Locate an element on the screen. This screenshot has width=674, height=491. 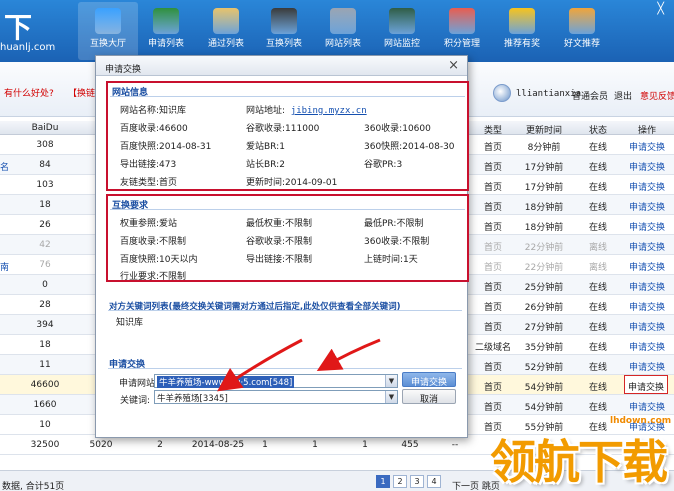
req-google-field: 谷歌收录:不限制 is located at coordinates (279, 242).